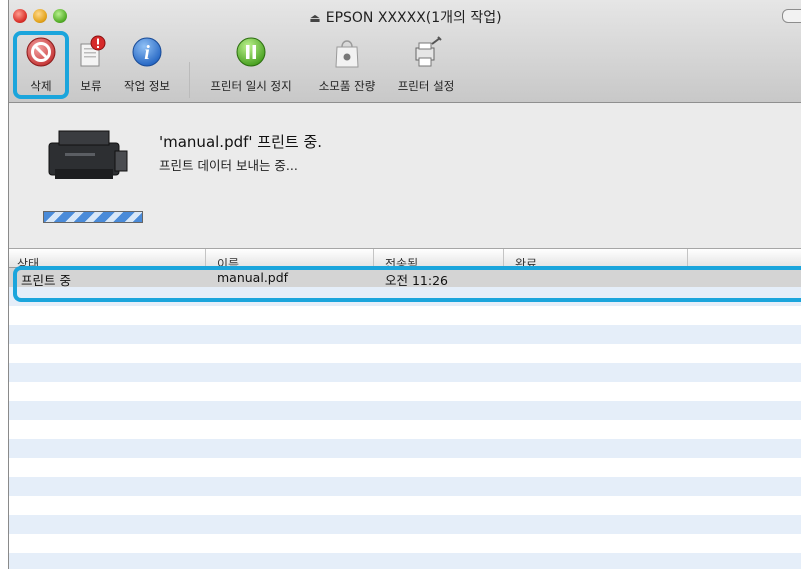  I want to click on job-title: 'manual.pdf' 프린트 중., so click(241, 142).